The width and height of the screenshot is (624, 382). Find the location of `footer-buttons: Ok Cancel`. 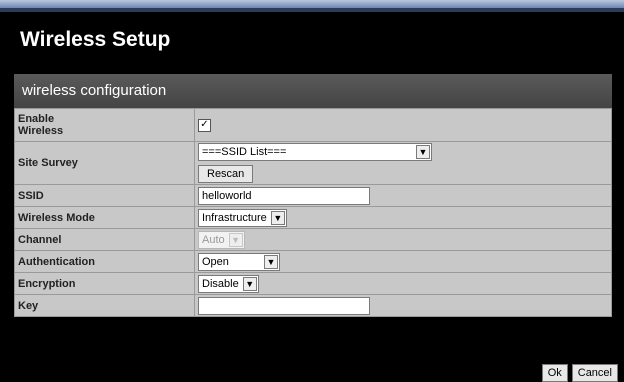

footer-buttons: Ok Cancel is located at coordinates (578, 372).